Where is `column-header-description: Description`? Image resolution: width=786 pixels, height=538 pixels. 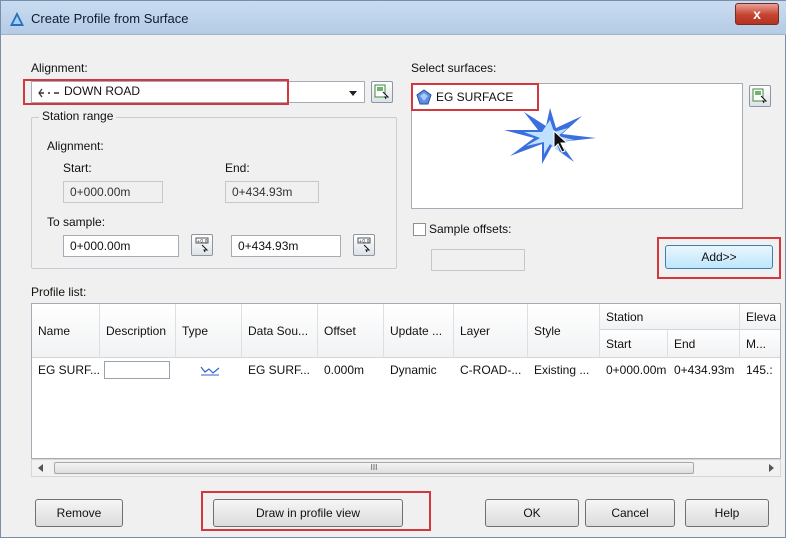 column-header-description: Description is located at coordinates (138, 331).